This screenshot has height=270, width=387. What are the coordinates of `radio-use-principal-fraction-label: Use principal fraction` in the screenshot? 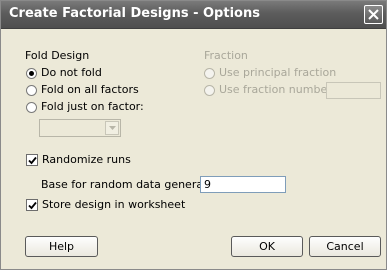 It's located at (277, 72).